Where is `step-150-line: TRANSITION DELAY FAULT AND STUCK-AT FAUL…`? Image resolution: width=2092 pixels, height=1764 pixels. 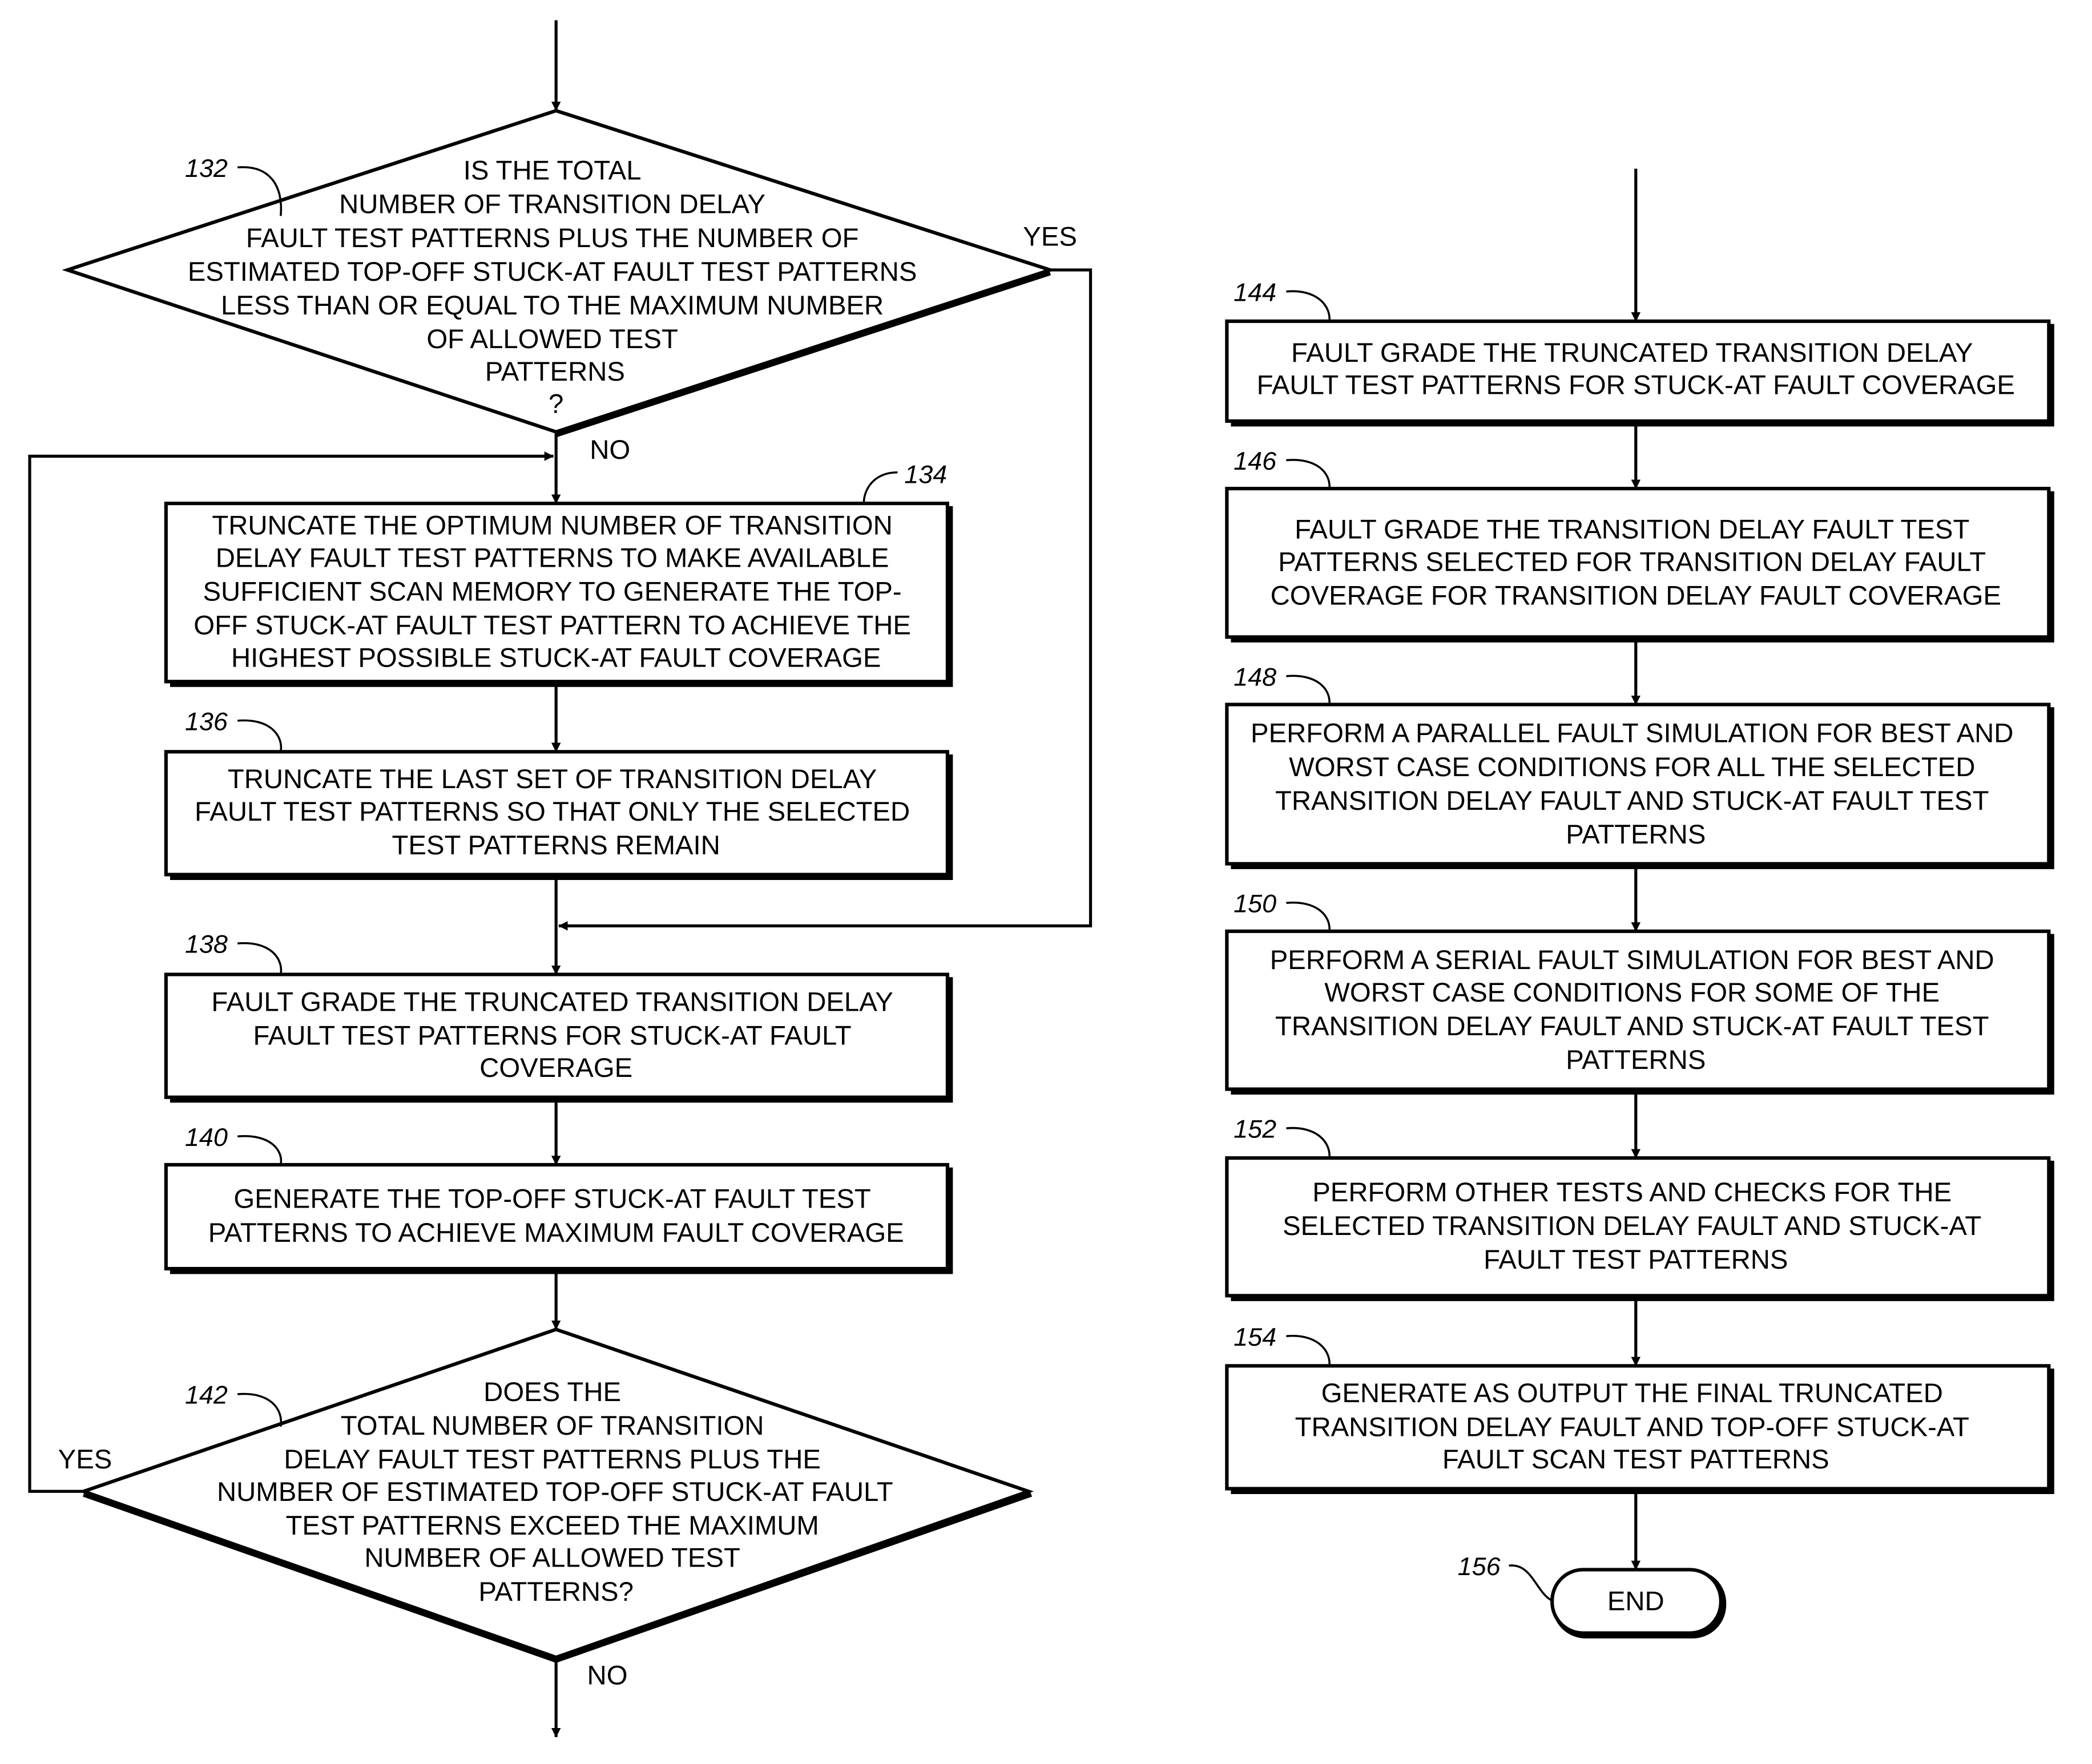 step-150-line: TRANSITION DELAY FAULT AND STUCK-AT FAUL… is located at coordinates (1632, 1026).